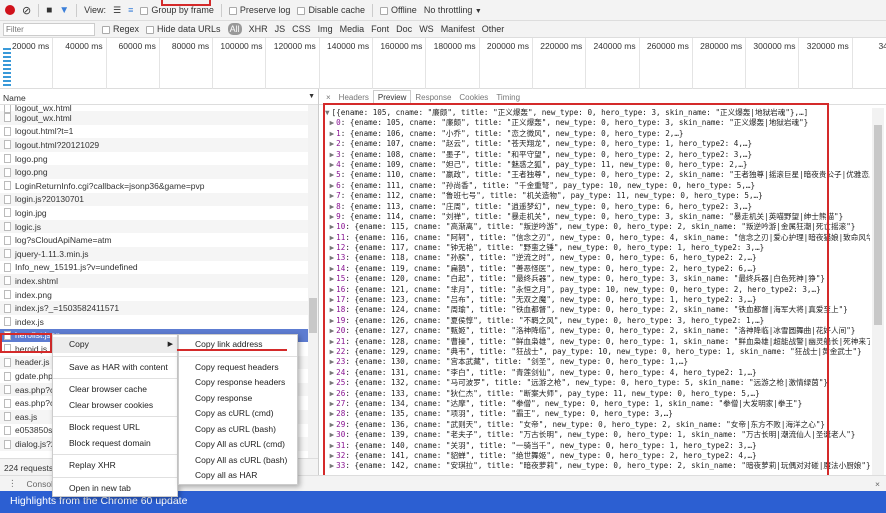  What do you see at coordinates (63, 240) in the screenshot?
I see `request-name: log?sCloudApiName=atm` at bounding box center [63, 240].